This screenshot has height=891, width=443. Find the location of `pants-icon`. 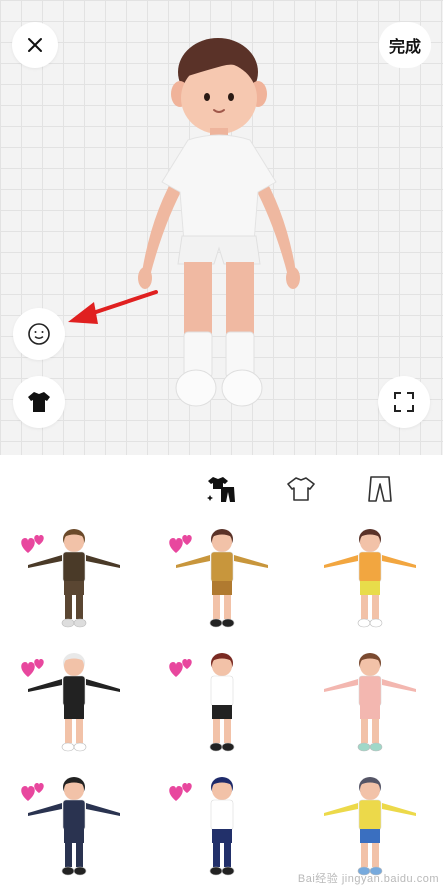

pants-icon is located at coordinates (380, 489).